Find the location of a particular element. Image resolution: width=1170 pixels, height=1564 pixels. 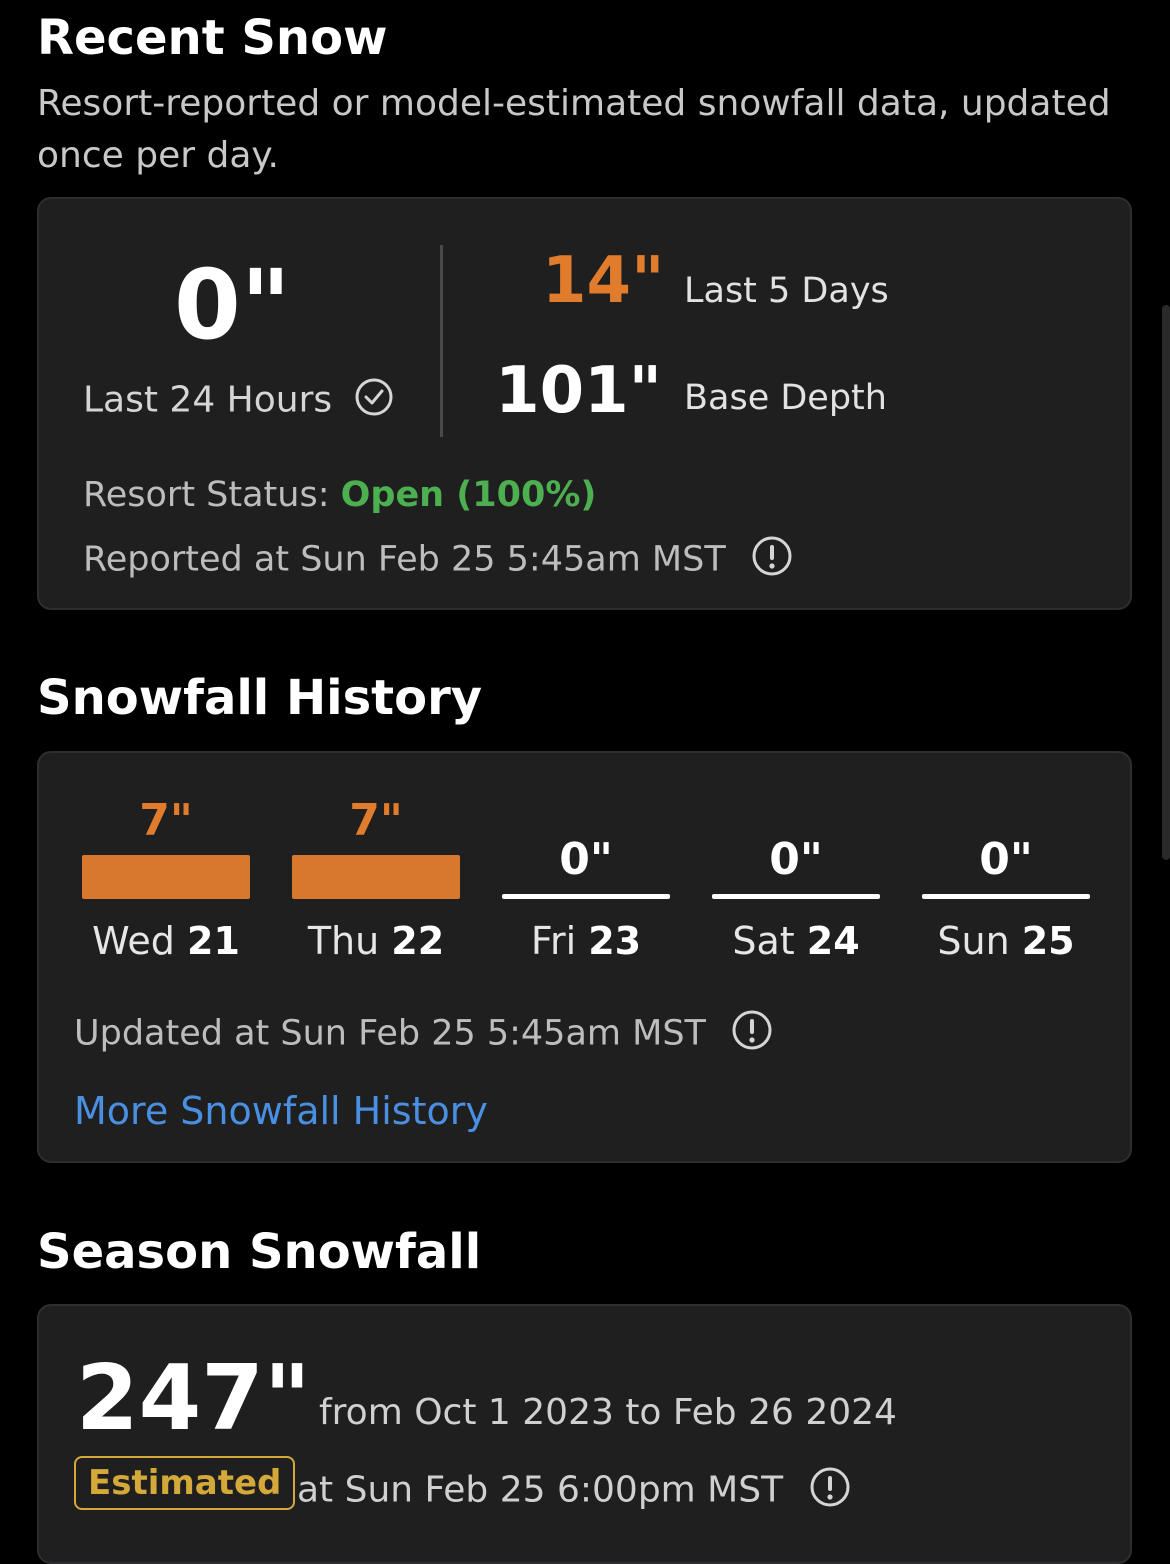

resort-status-row: Resort Status: Open (100%) is located at coordinates (339, 495).